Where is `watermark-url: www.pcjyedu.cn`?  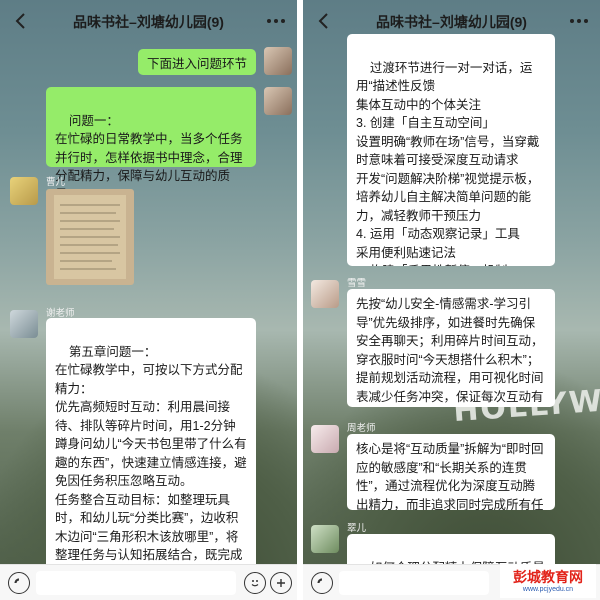
watermark-url: www.pcjyedu.cn is located at coordinates (548, 589).